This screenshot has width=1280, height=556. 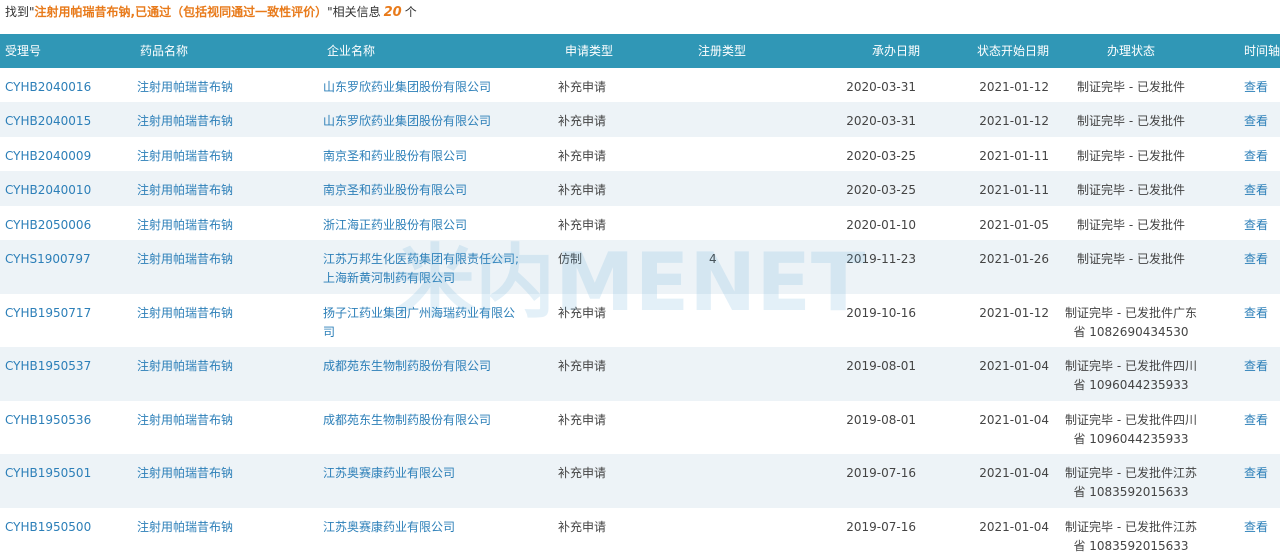 I want to click on accept-no-link: CYHB1950536, so click(x=60, y=427).